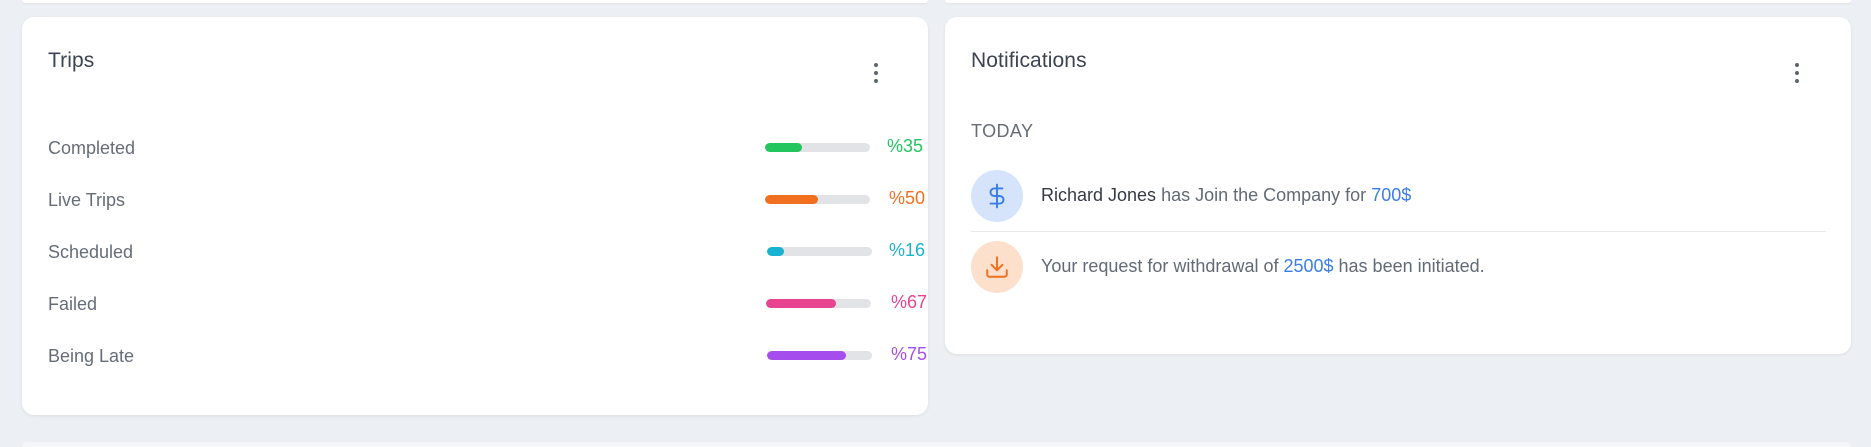 This screenshot has height=447, width=1871. What do you see at coordinates (1398, 231) in the screenshot?
I see `divider` at bounding box center [1398, 231].